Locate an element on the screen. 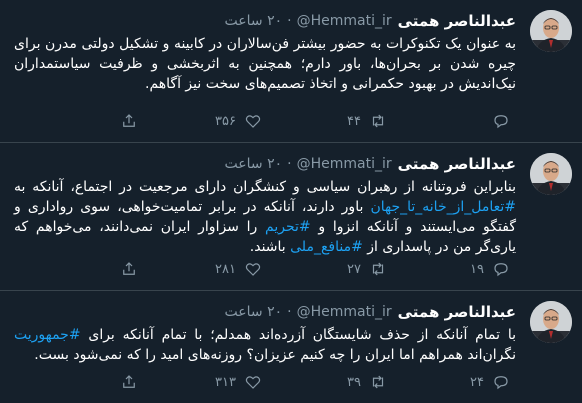 The width and height of the screenshot is (582, 403). retweet-button: ۴۴ is located at coordinates (367, 121).